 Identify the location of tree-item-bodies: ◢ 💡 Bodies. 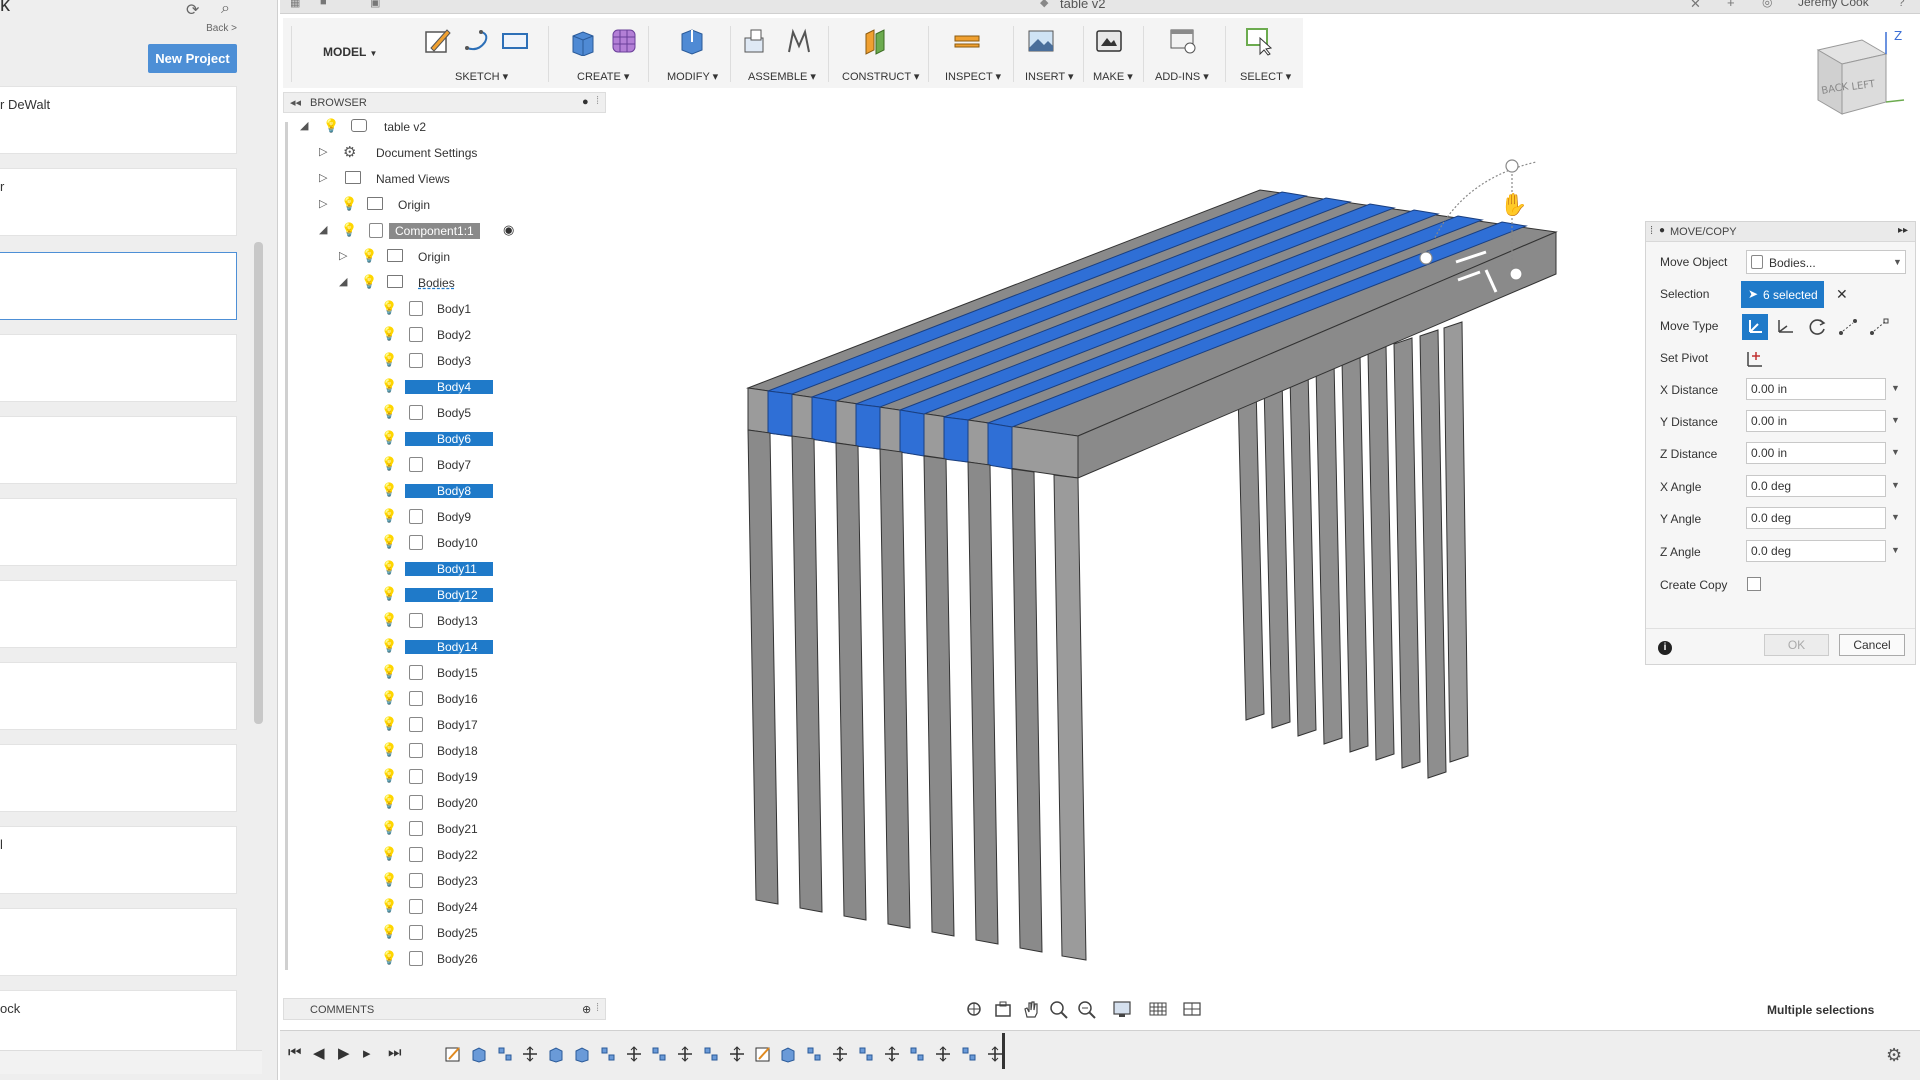
(443, 283).